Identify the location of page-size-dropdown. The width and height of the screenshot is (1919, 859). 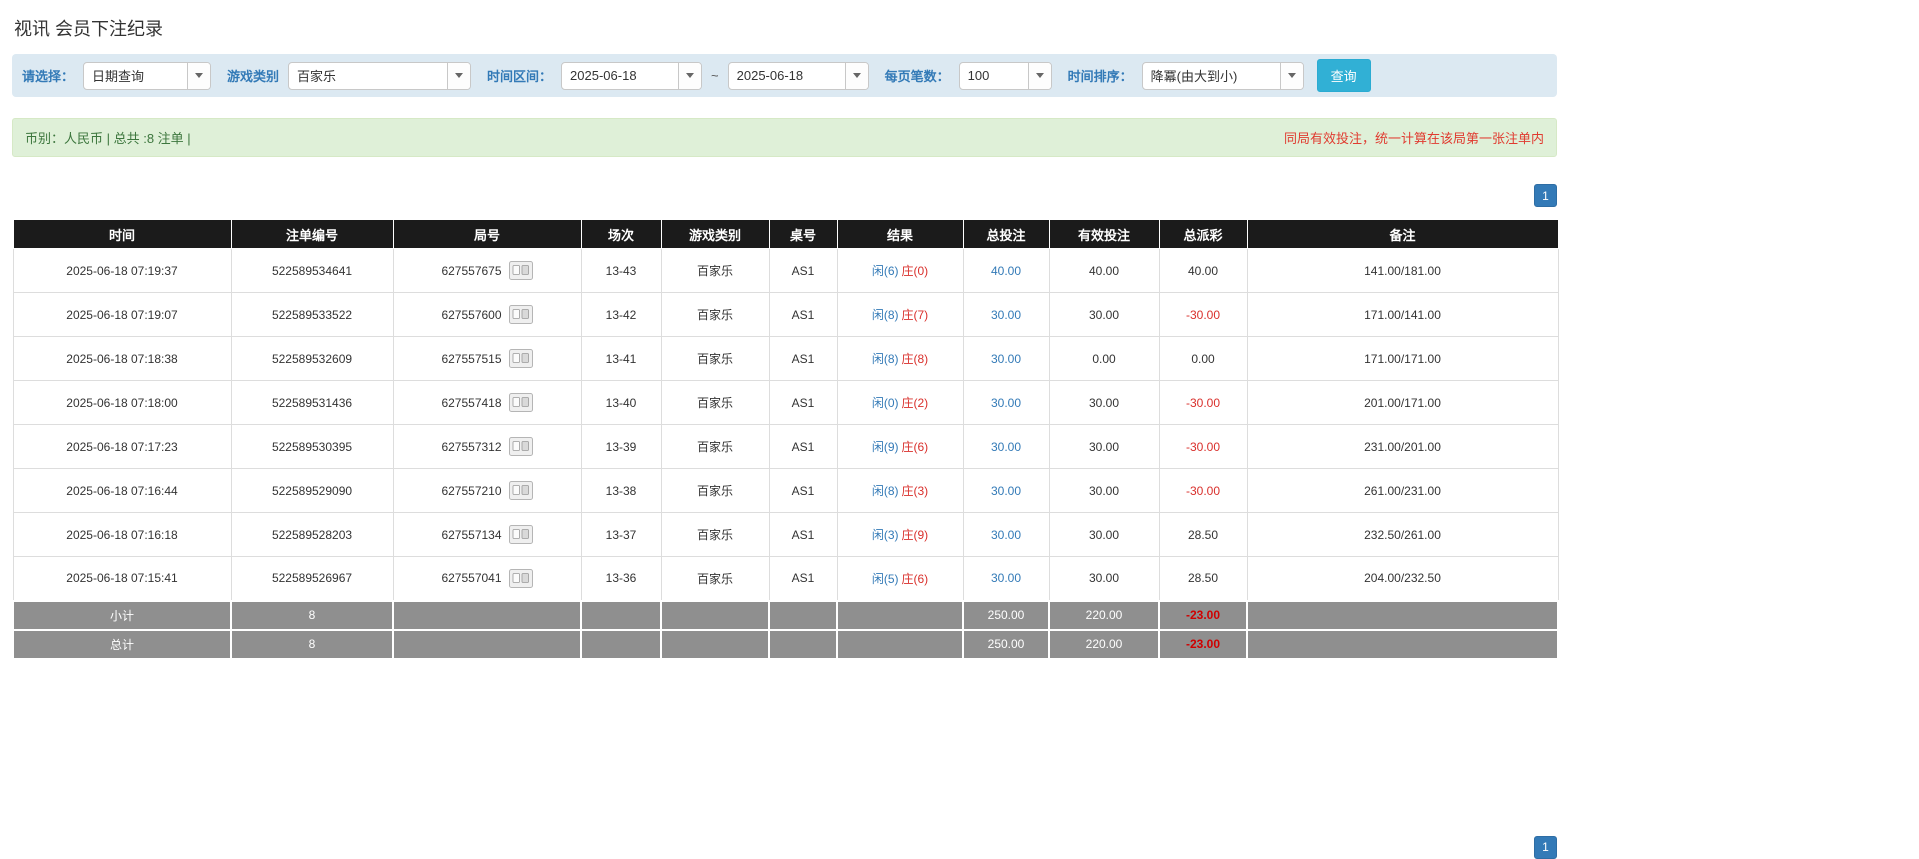
(1005, 75).